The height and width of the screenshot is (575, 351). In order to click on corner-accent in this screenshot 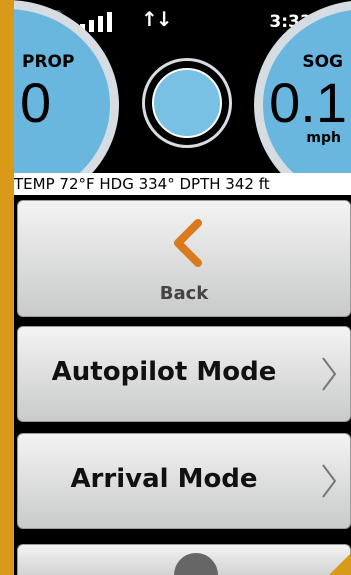, I will do `click(340, 564)`.